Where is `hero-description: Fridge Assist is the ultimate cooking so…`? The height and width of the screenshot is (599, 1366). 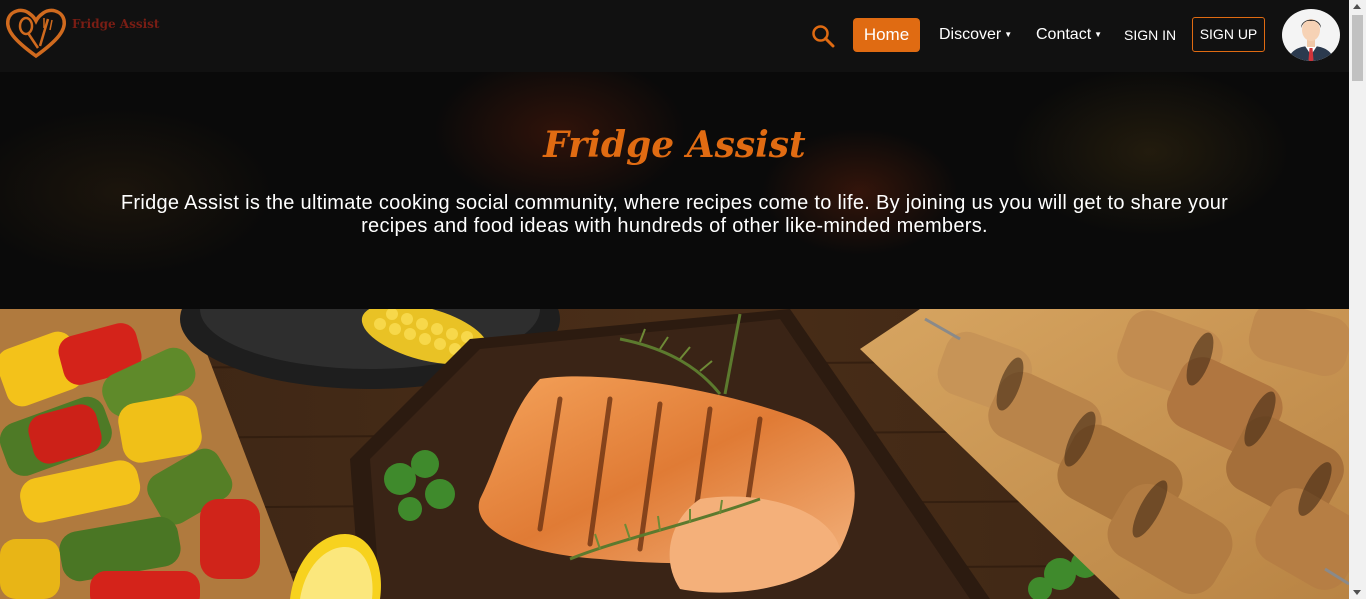 hero-description: Fridge Assist is the ultimate cooking so… is located at coordinates (674, 214).